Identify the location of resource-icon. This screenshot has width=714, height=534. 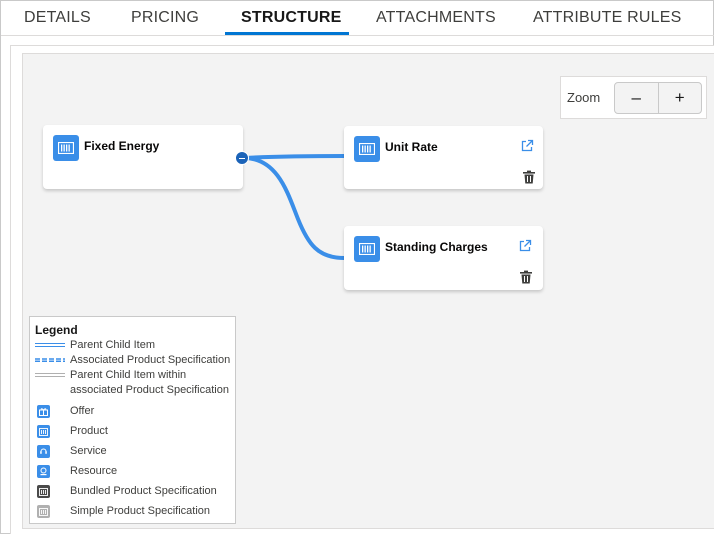
(43, 471).